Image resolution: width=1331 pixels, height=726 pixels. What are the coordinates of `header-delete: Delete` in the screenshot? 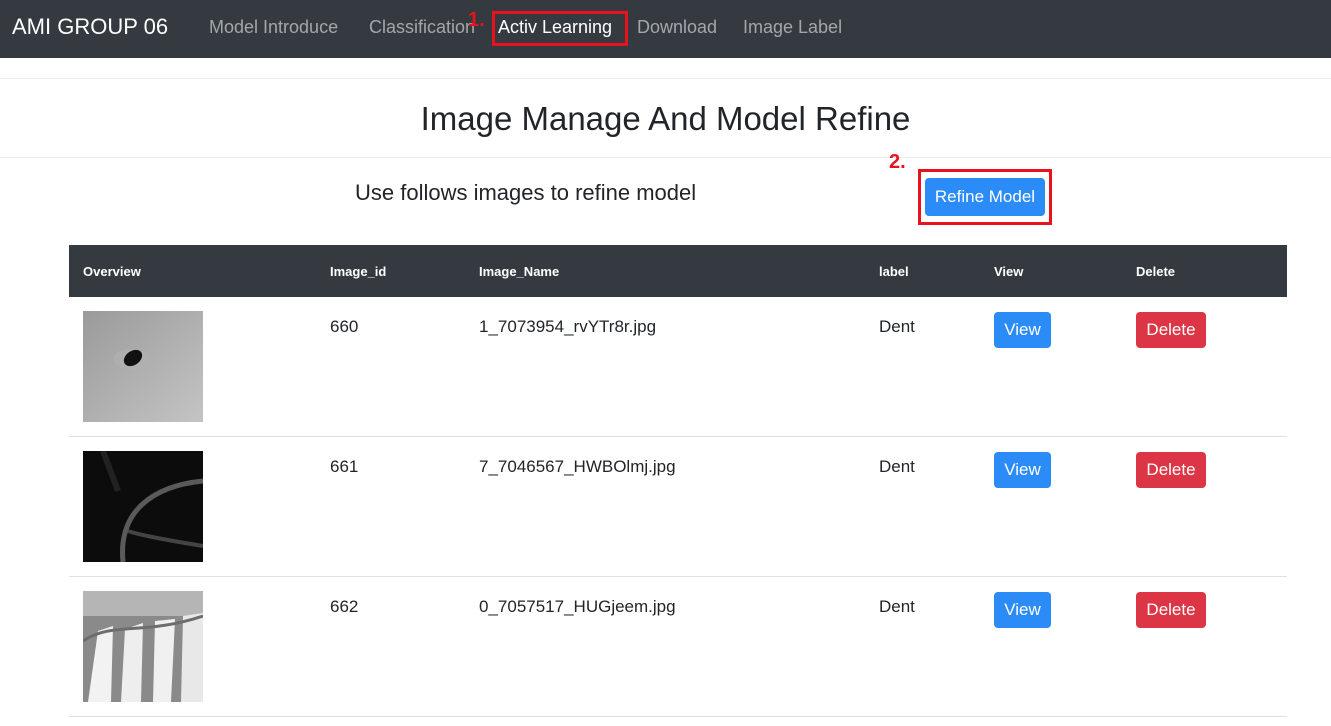 It's located at (1156, 271).